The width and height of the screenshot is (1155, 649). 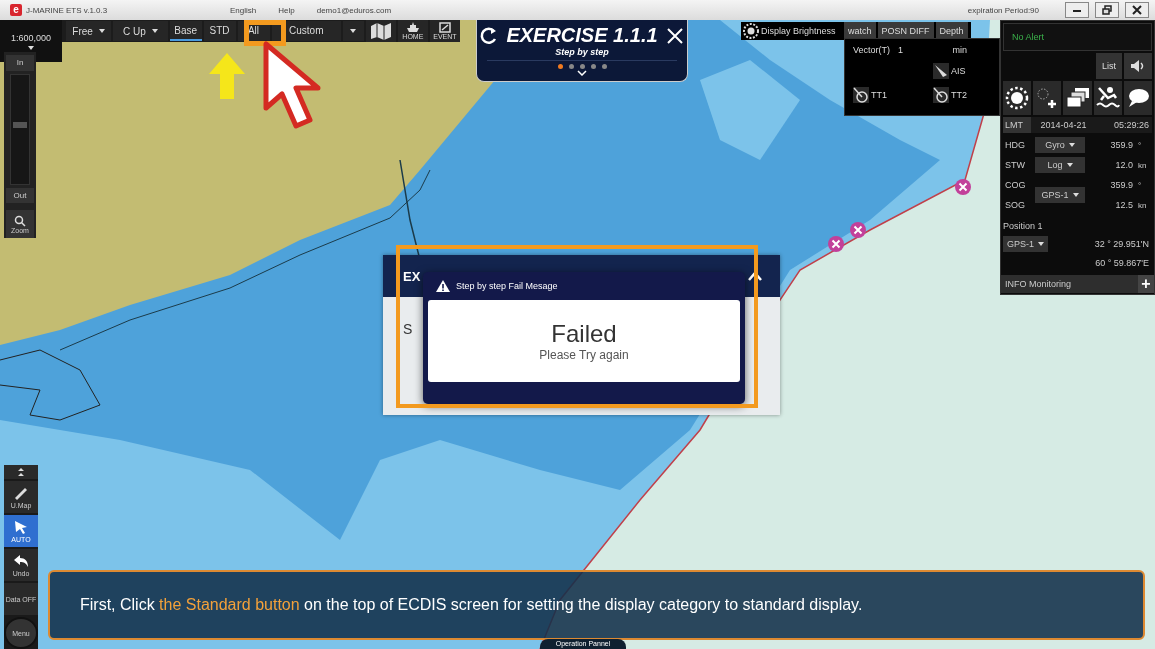 I want to click on sensor-label: HDG, so click(x=1015, y=145).